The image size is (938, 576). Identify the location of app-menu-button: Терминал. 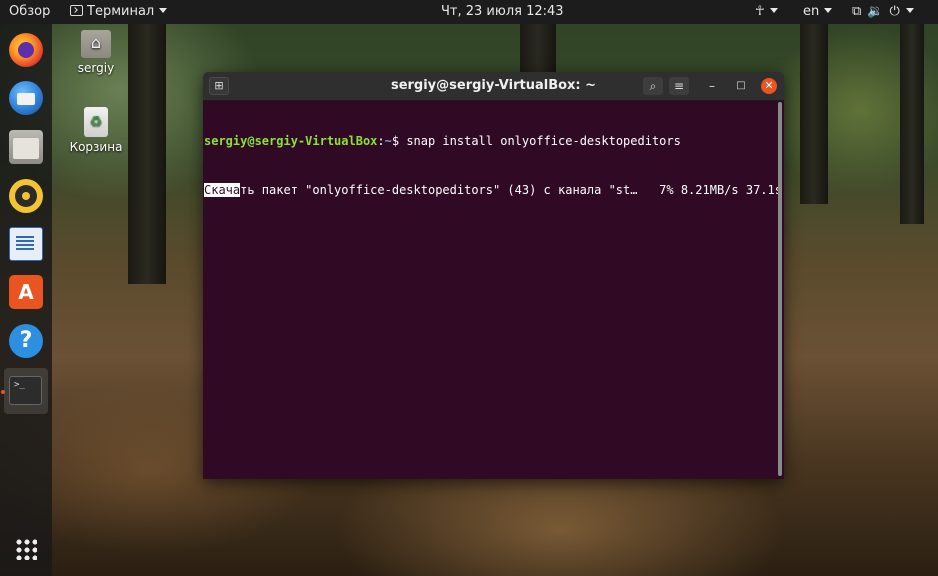
(119, 12).